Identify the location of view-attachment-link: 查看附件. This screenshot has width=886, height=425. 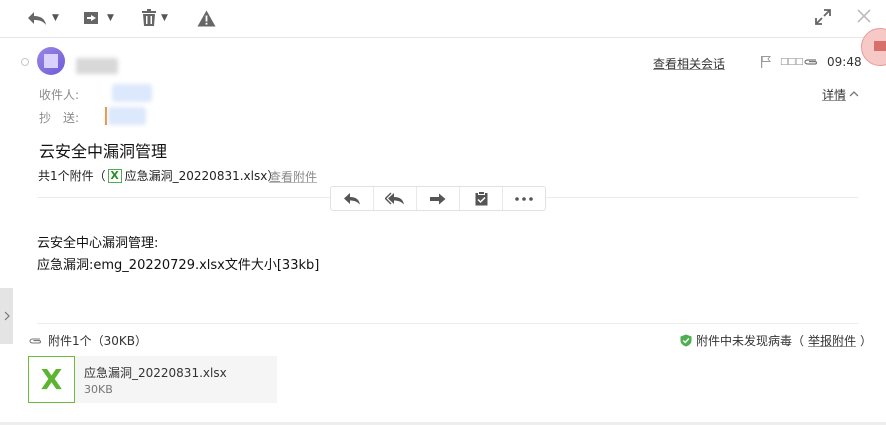
(293, 176).